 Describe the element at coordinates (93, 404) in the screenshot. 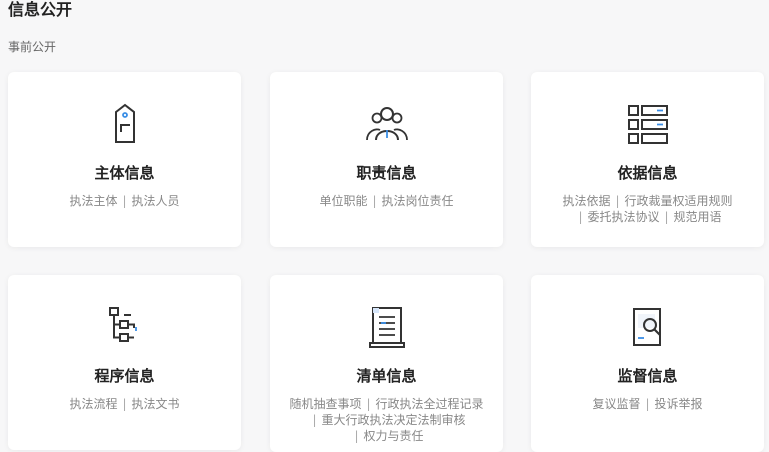

I see `link-enforcement-flow: 执法流程` at that location.